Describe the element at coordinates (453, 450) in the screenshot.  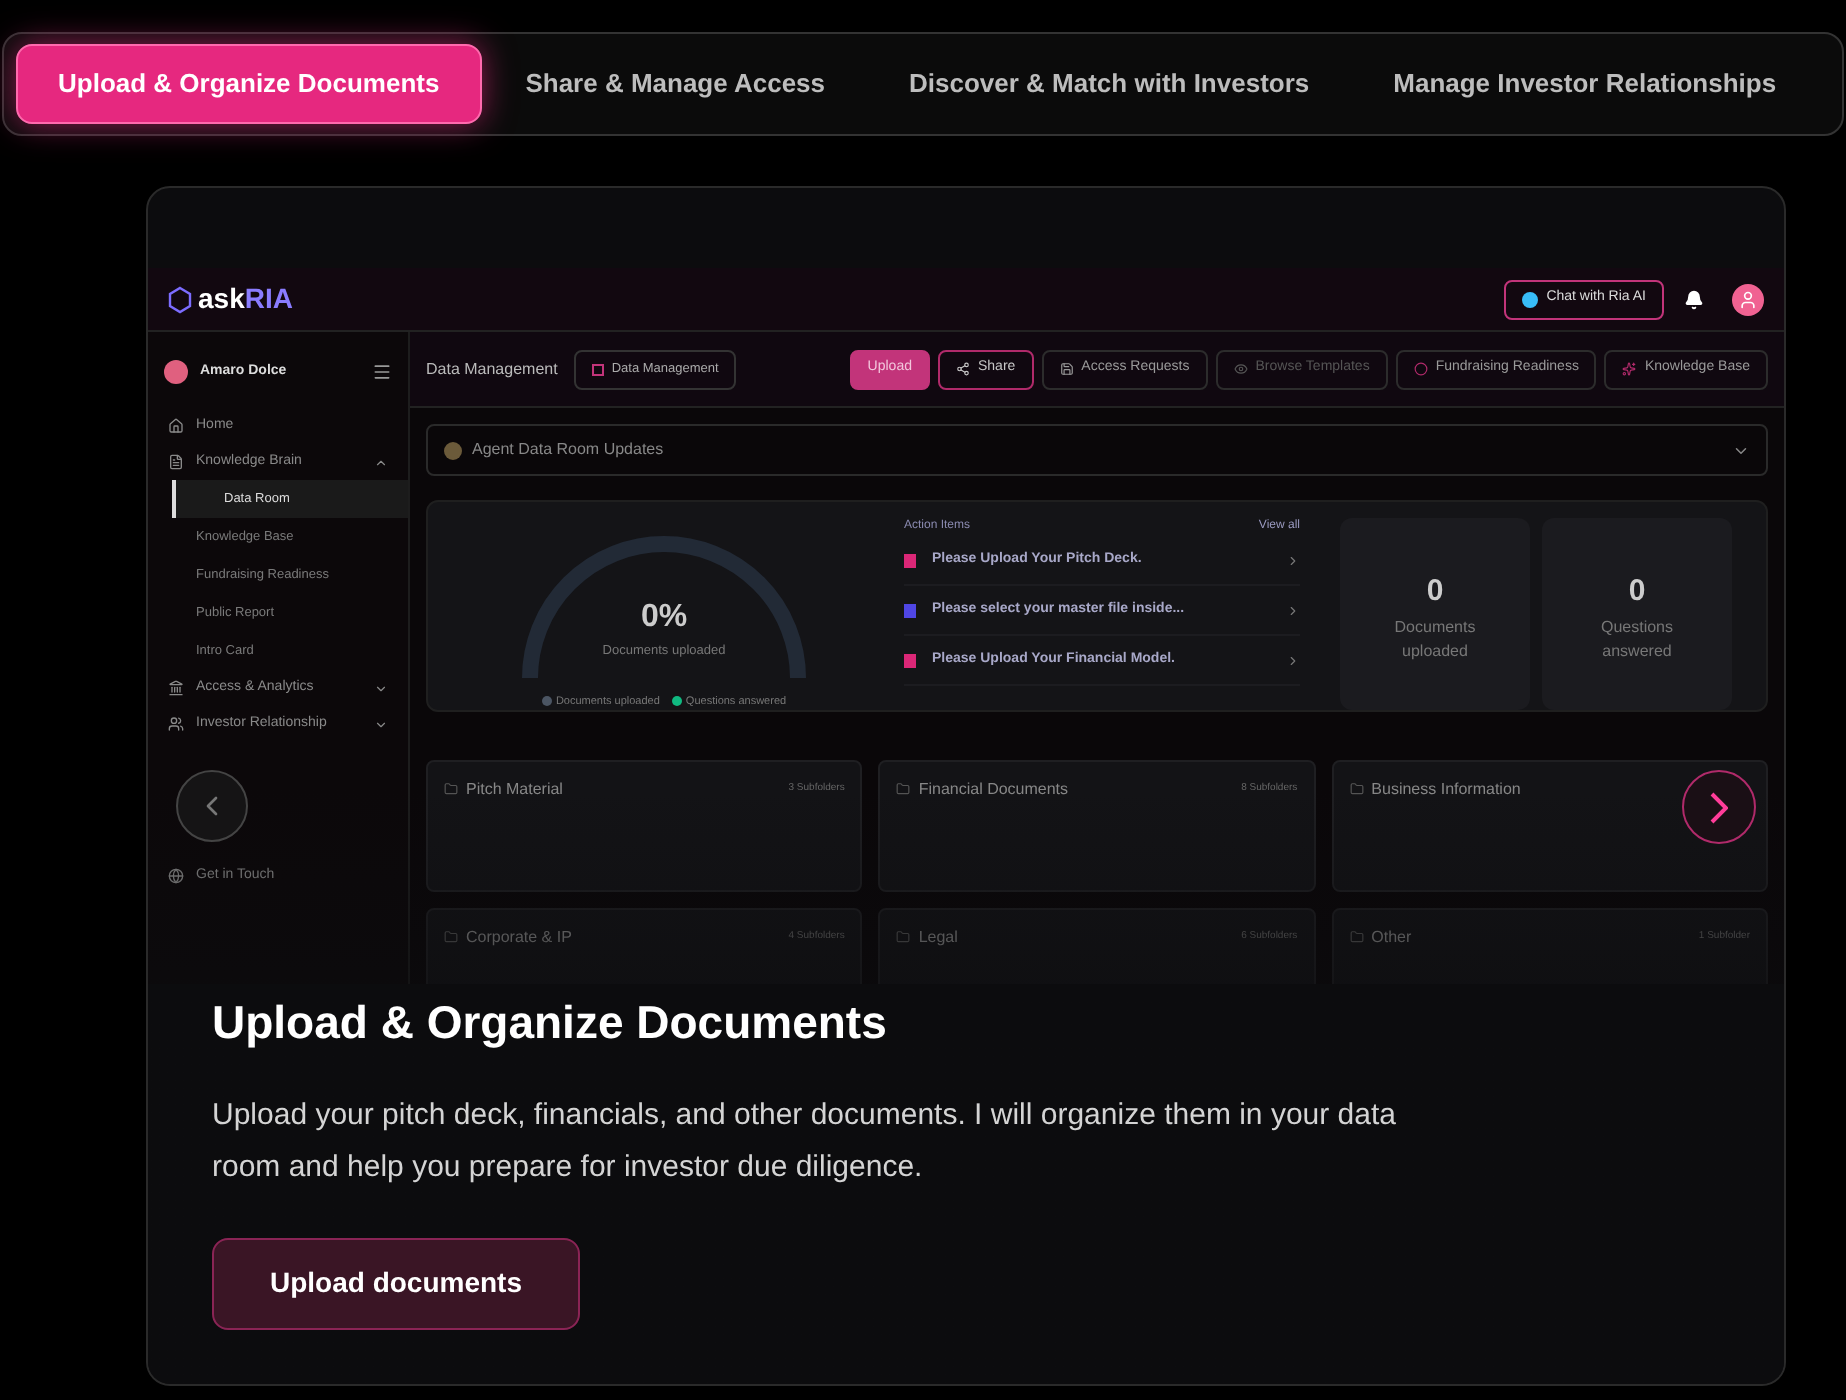
I see `agent-icon` at that location.